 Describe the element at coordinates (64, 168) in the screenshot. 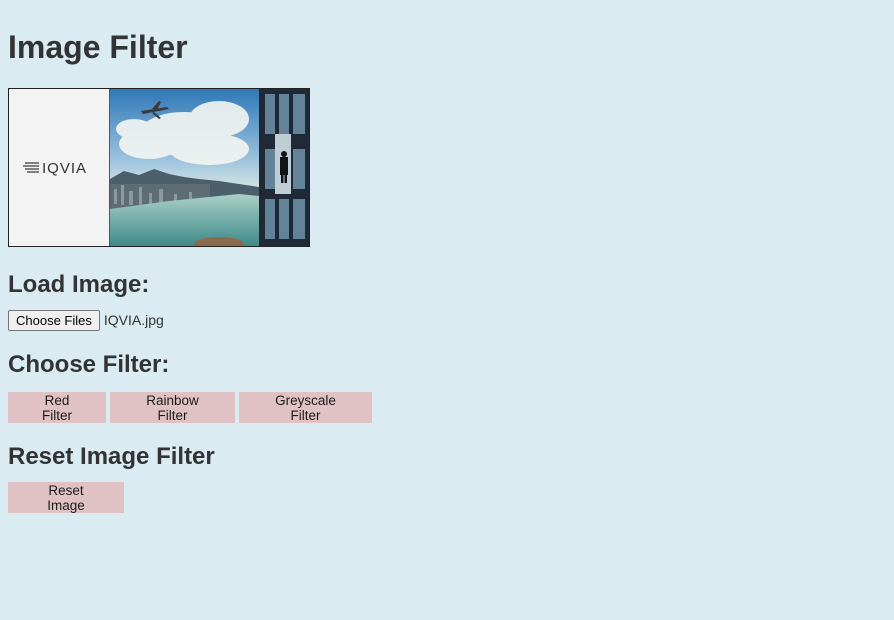

I see `logo-text: IQVIA` at that location.